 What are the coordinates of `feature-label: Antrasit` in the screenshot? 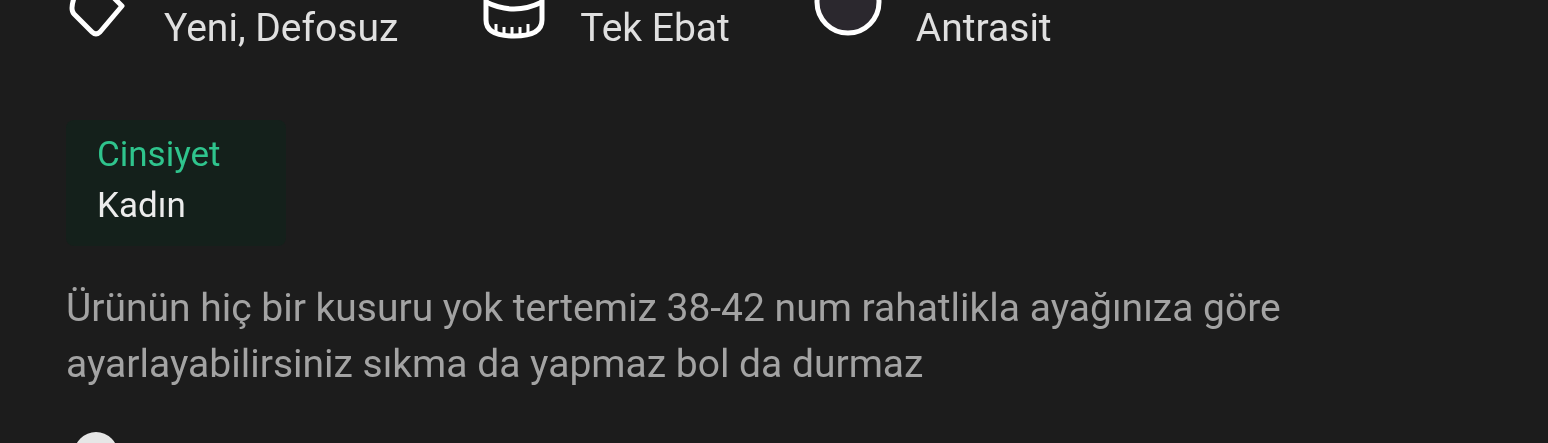 It's located at (983, 28).